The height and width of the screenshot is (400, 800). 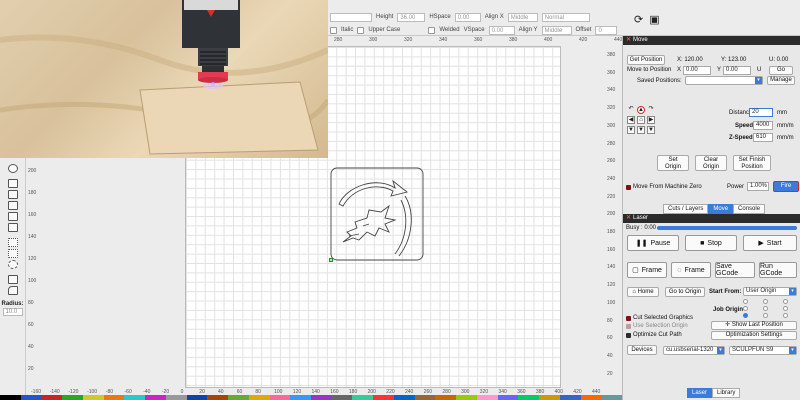 I want to click on set-origin-button: Set Origin, so click(x=673, y=163).